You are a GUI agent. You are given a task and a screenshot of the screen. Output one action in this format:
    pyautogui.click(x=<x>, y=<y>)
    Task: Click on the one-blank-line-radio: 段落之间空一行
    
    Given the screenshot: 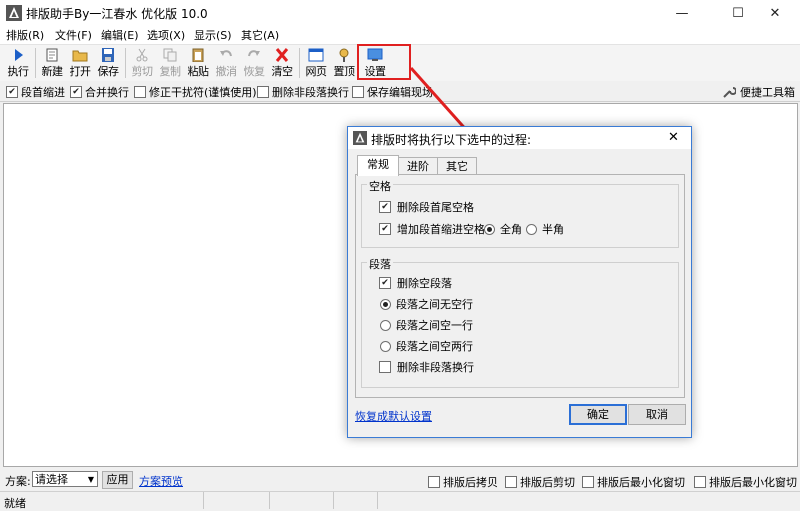 What is the action you would take?
    pyautogui.click(x=426, y=325)
    